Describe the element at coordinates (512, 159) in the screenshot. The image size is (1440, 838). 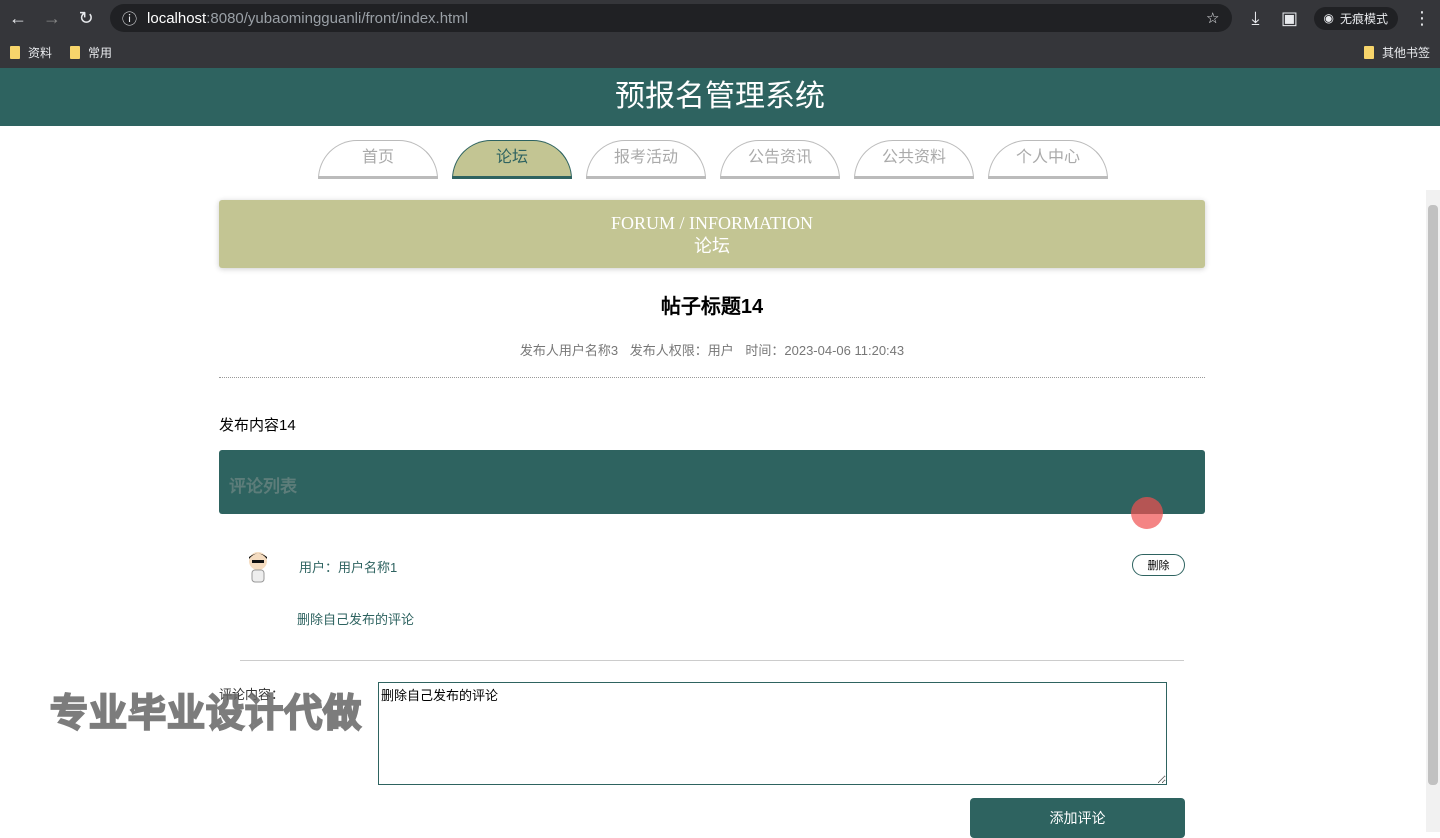
I see `tab-forum: 论坛` at that location.